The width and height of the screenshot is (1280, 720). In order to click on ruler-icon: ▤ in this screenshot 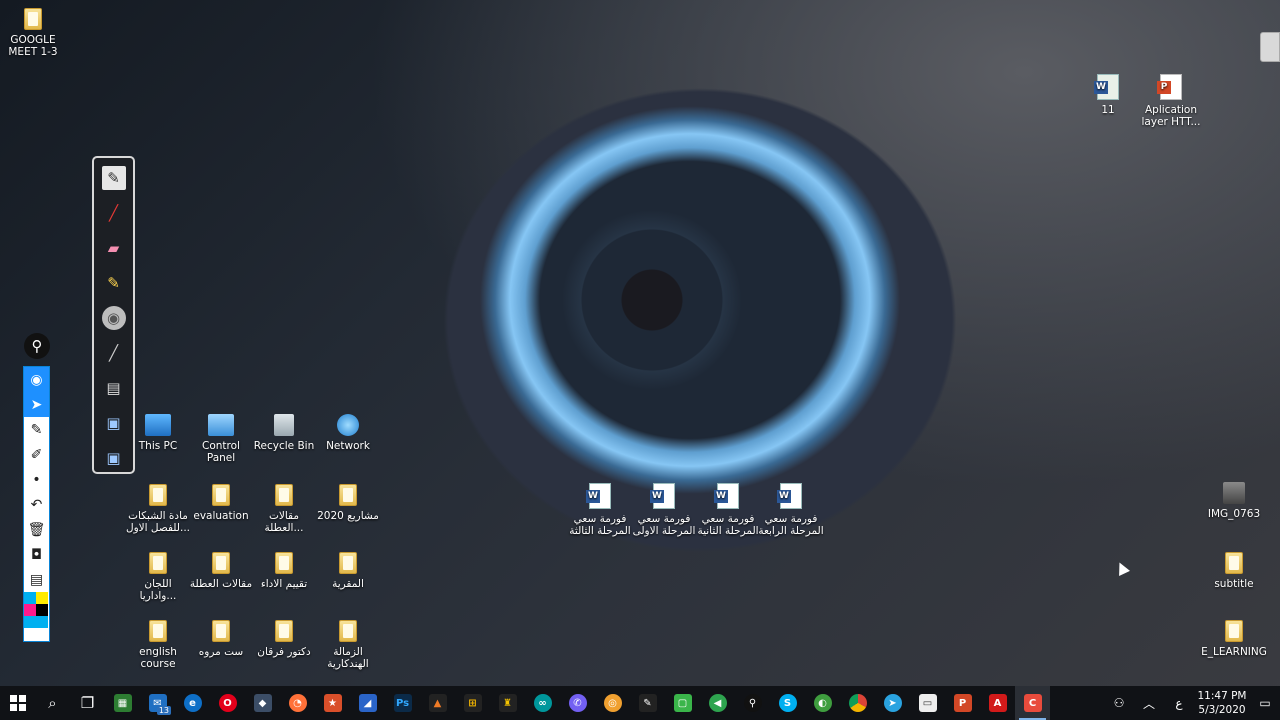, I will do `click(114, 388)`.